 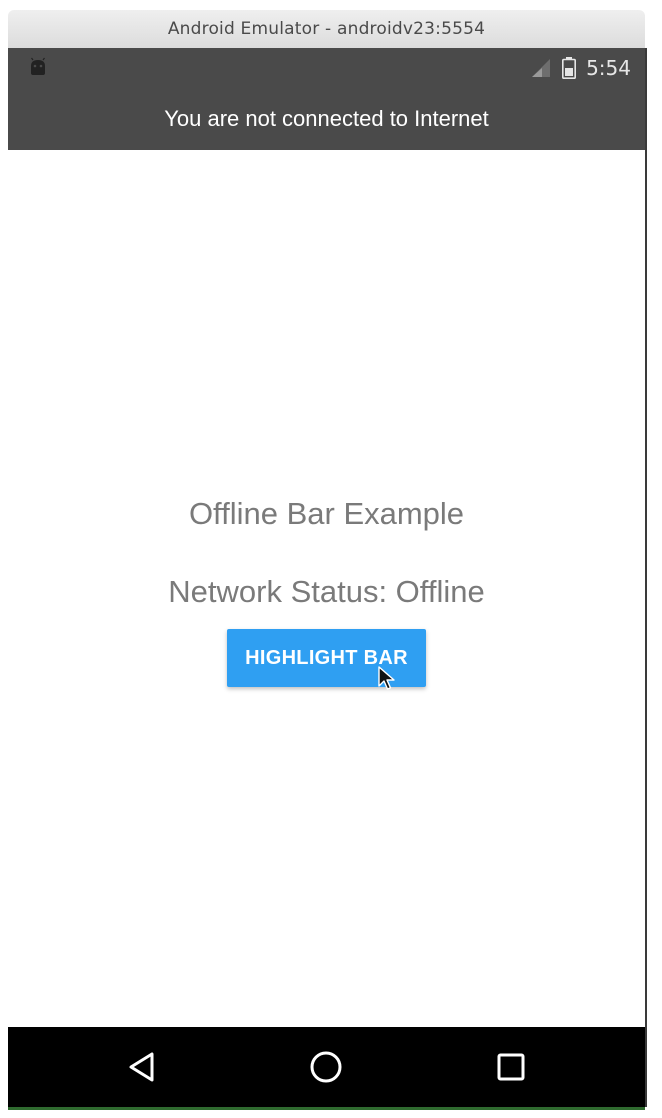 I want to click on status-bar: 5:54, so click(x=326, y=68).